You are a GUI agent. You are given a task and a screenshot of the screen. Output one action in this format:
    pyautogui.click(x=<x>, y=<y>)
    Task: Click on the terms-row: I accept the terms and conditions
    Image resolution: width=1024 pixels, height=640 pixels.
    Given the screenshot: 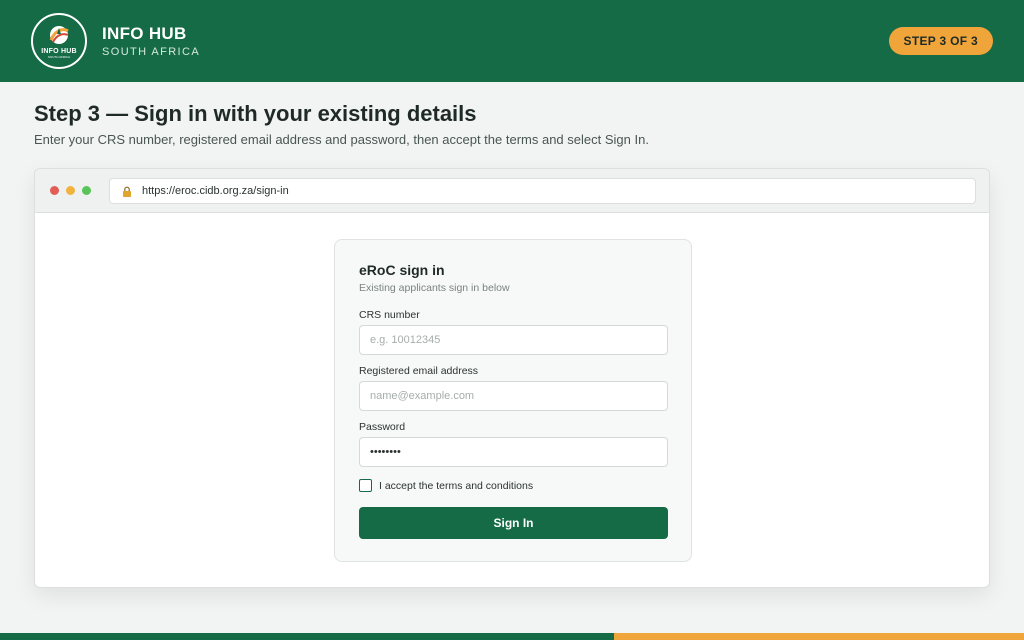 What is the action you would take?
    pyautogui.click(x=446, y=485)
    